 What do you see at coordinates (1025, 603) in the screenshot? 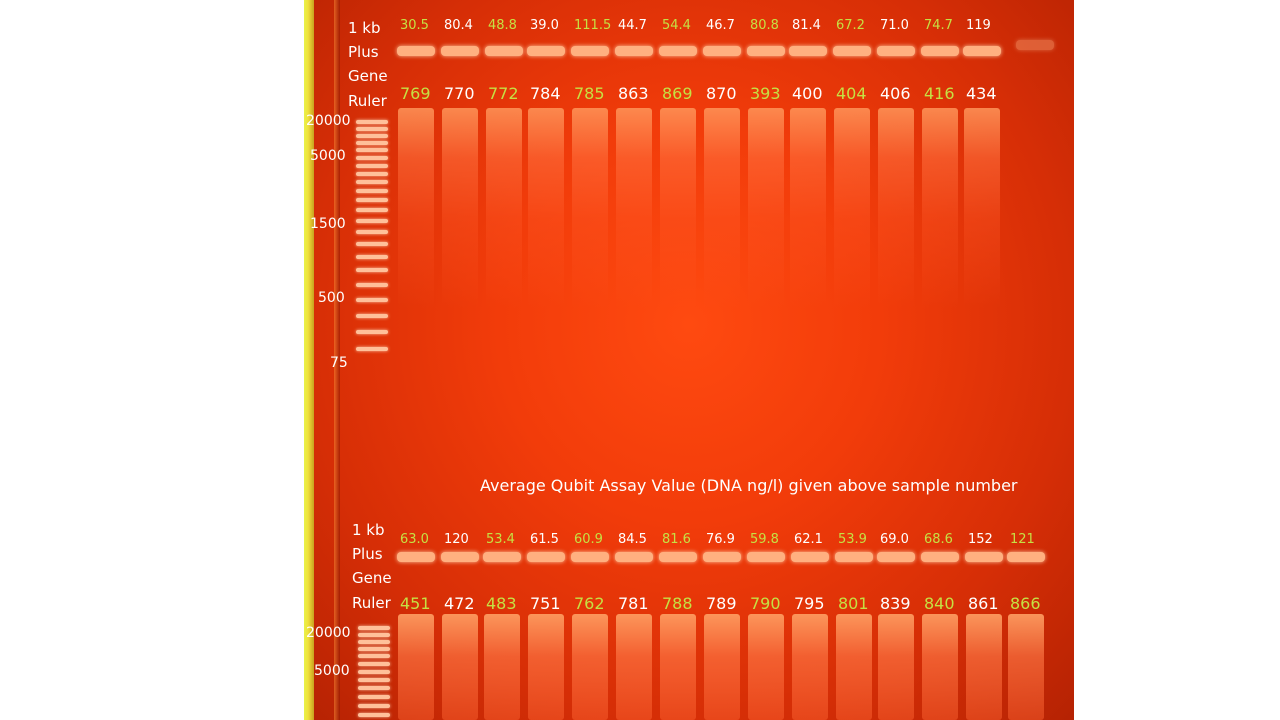
I see `bottom-sample-number: 866` at bounding box center [1025, 603].